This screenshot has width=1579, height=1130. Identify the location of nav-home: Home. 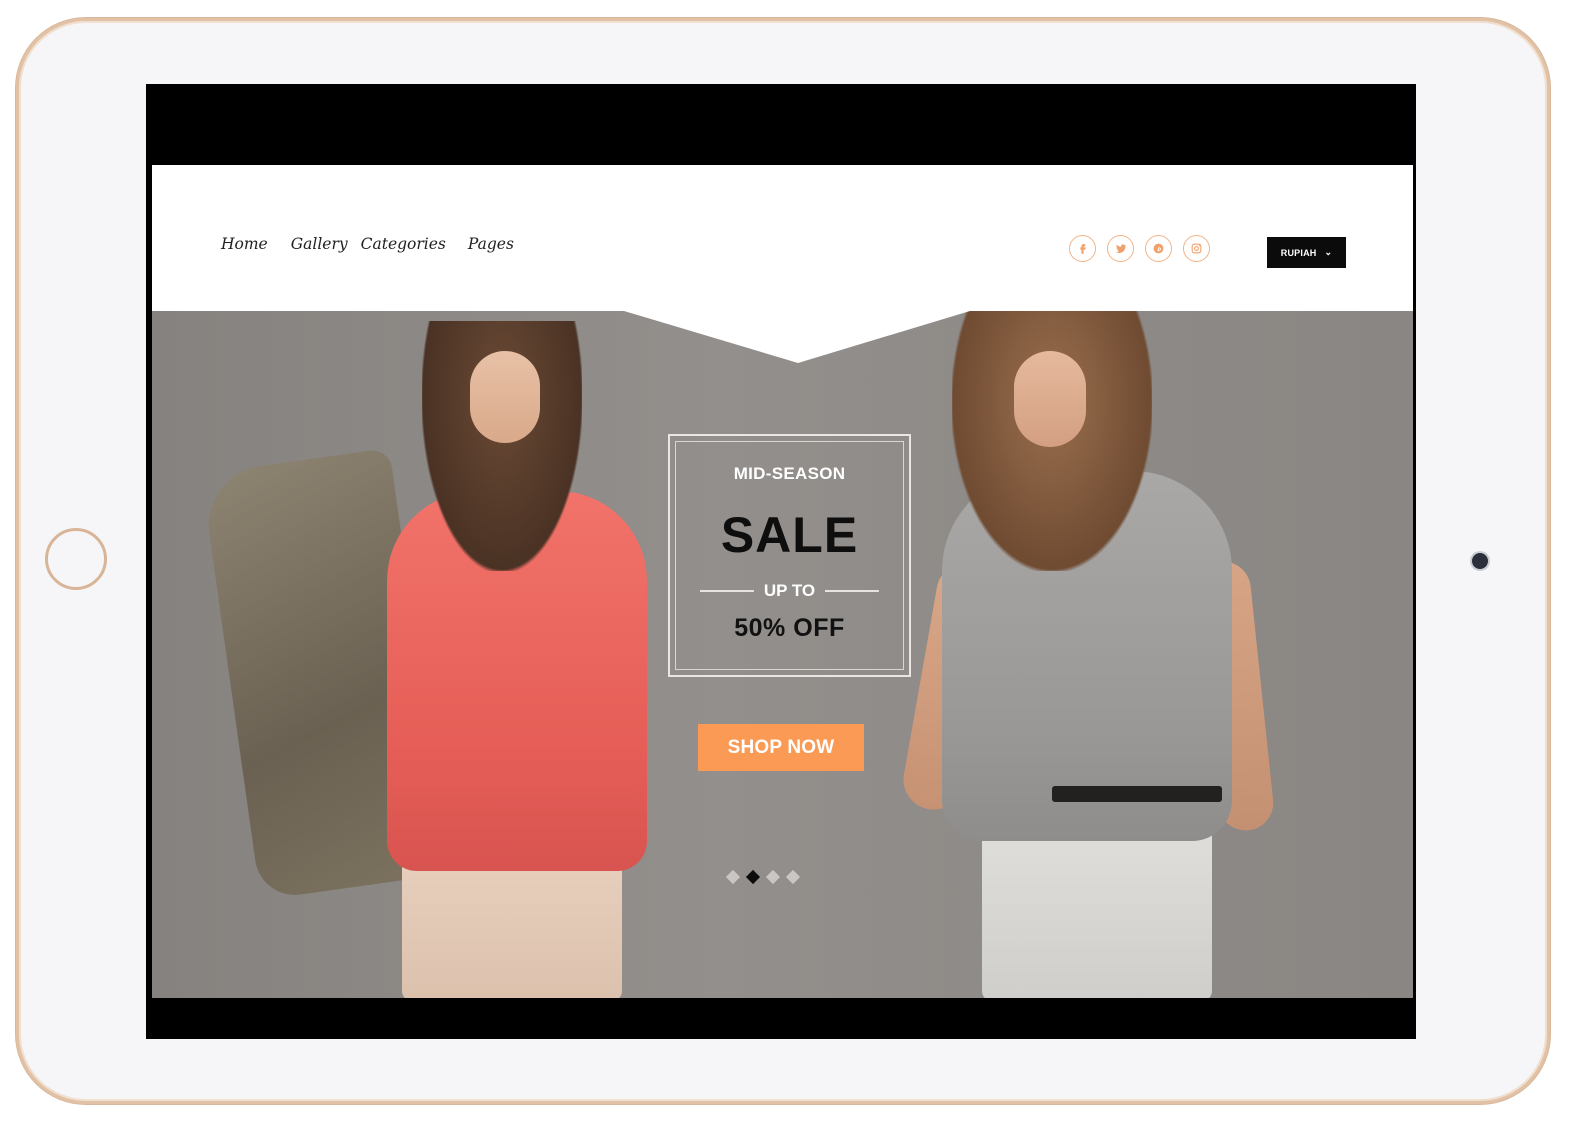
(244, 244).